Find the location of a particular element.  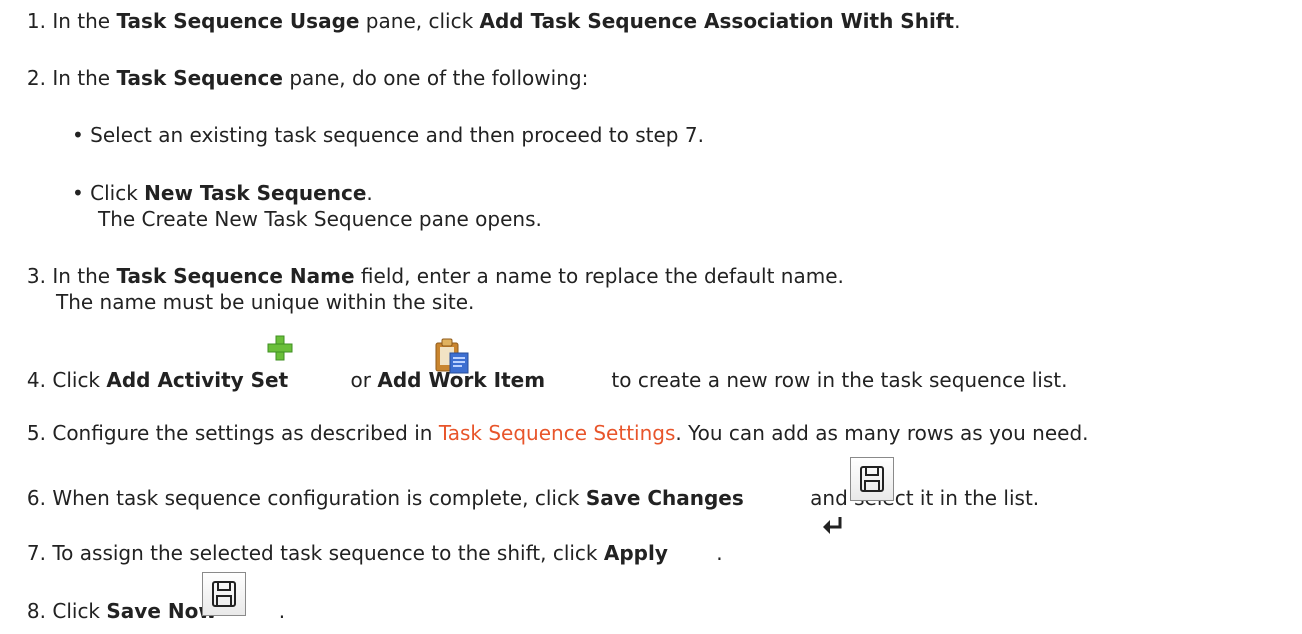

step-text: pane, do one of the following: is located at coordinates (435, 78).